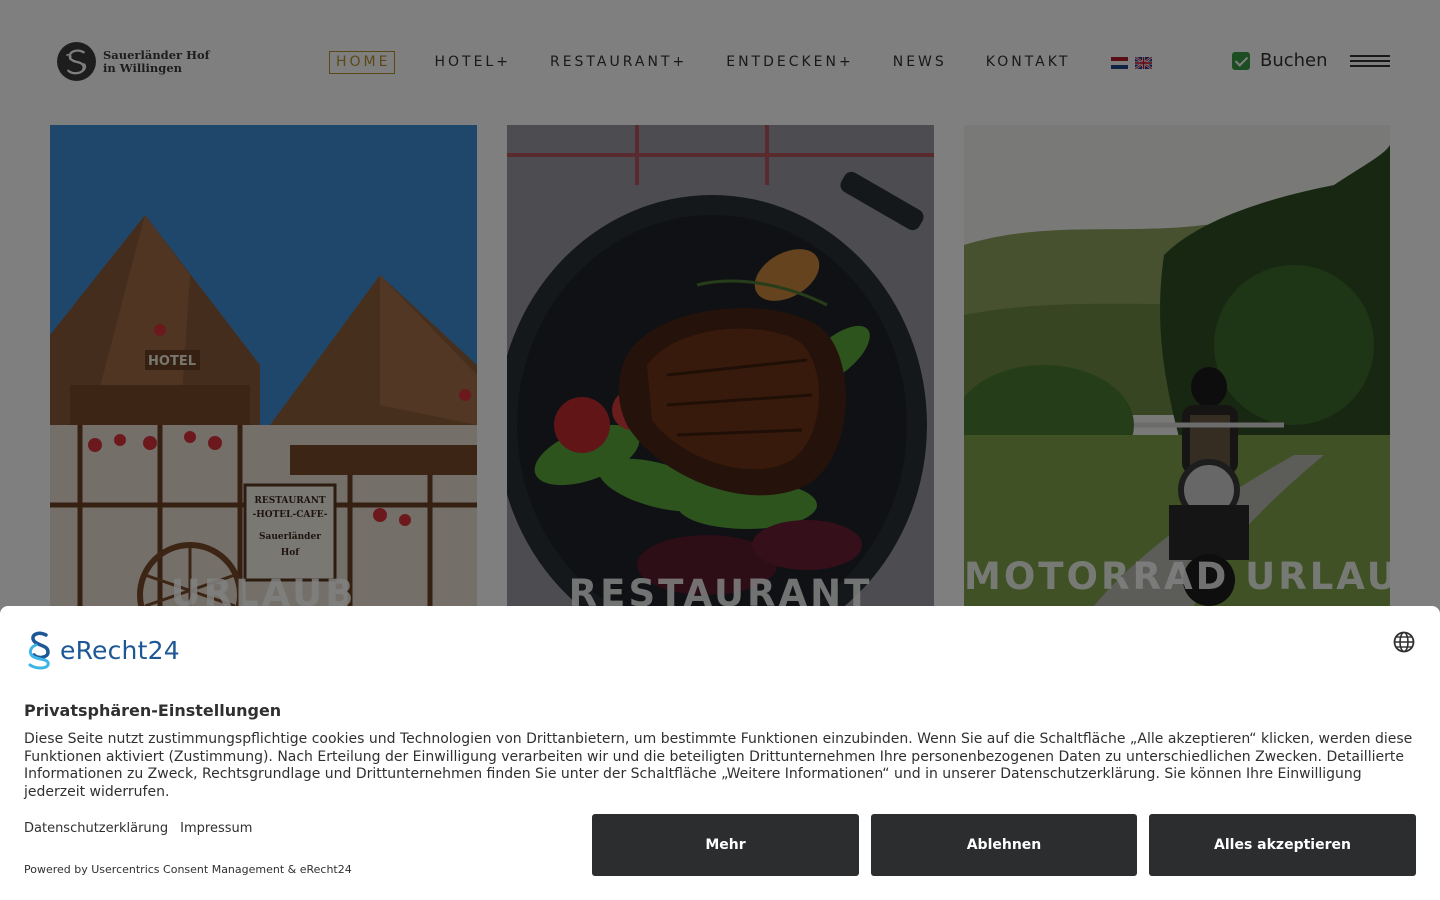 This screenshot has width=1440, height=900. What do you see at coordinates (725, 845) in the screenshot?
I see `more-button: Mehr` at bounding box center [725, 845].